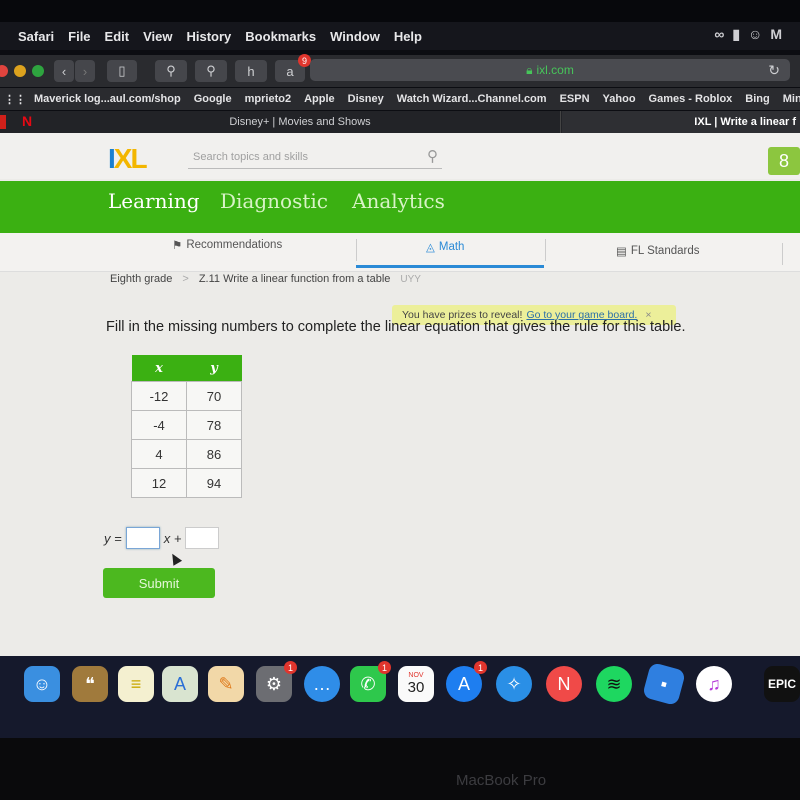 This screenshot has height=800, width=800. What do you see at coordinates (774, 70) in the screenshot?
I see `reload-icon: ↻` at bounding box center [774, 70].